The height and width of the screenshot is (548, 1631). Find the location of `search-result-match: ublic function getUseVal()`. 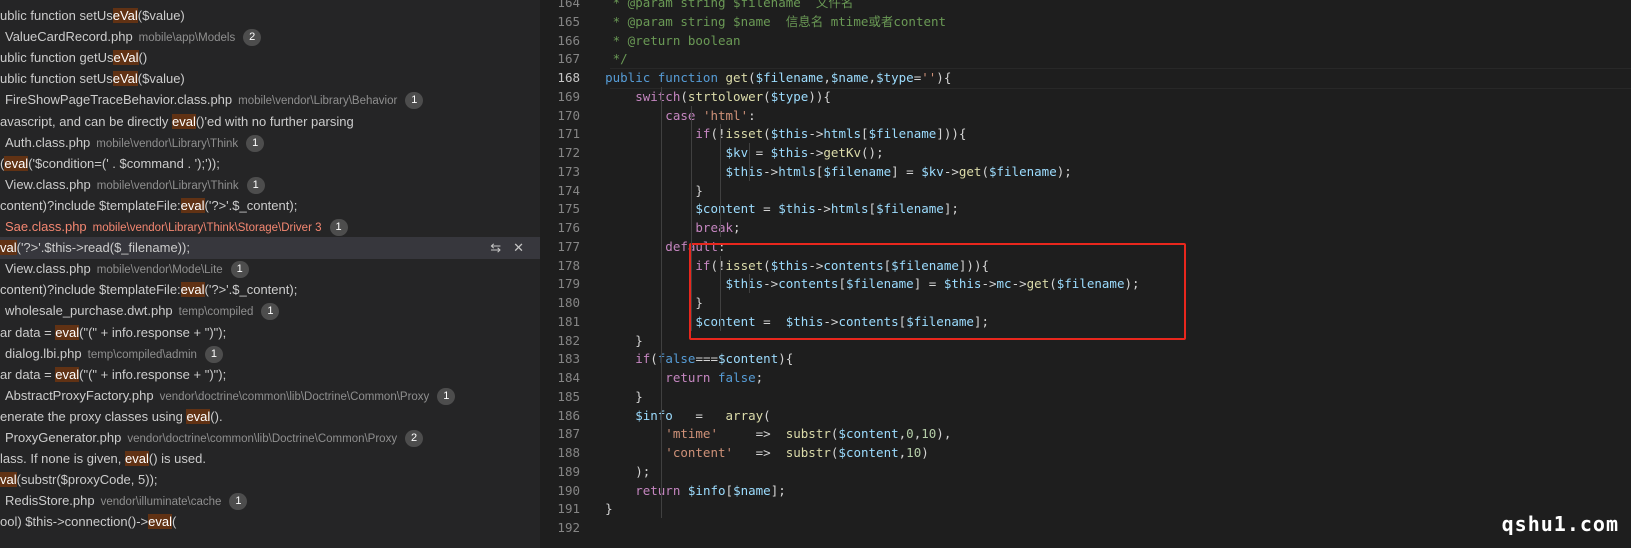

search-result-match: ublic function getUseVal() is located at coordinates (270, 58).